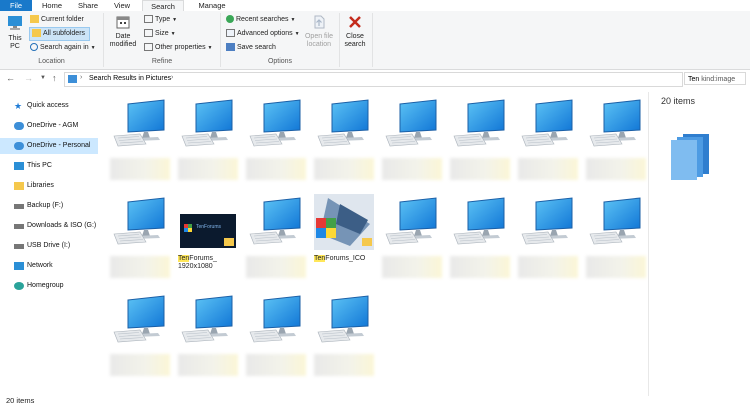 Image resolution: width=750 pixels, height=408 pixels. What do you see at coordinates (694, 79) in the screenshot?
I see `search-text: Ten` at bounding box center [694, 79].